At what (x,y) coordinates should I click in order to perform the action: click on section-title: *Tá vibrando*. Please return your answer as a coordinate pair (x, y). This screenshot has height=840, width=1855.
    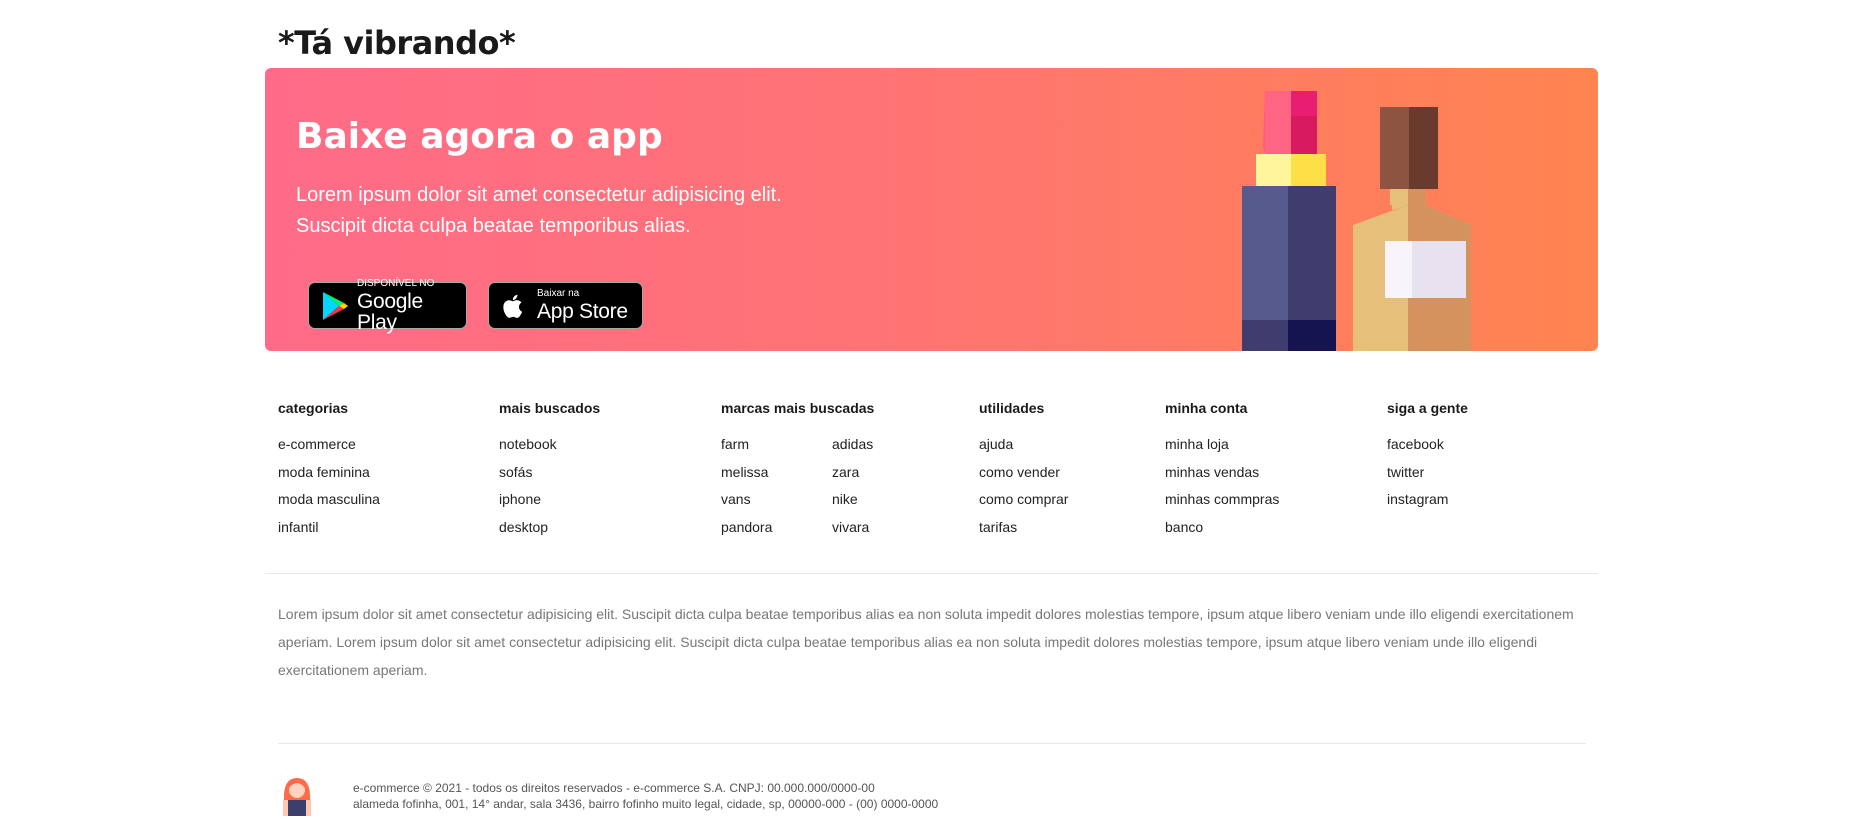
    Looking at the image, I should click on (397, 43).